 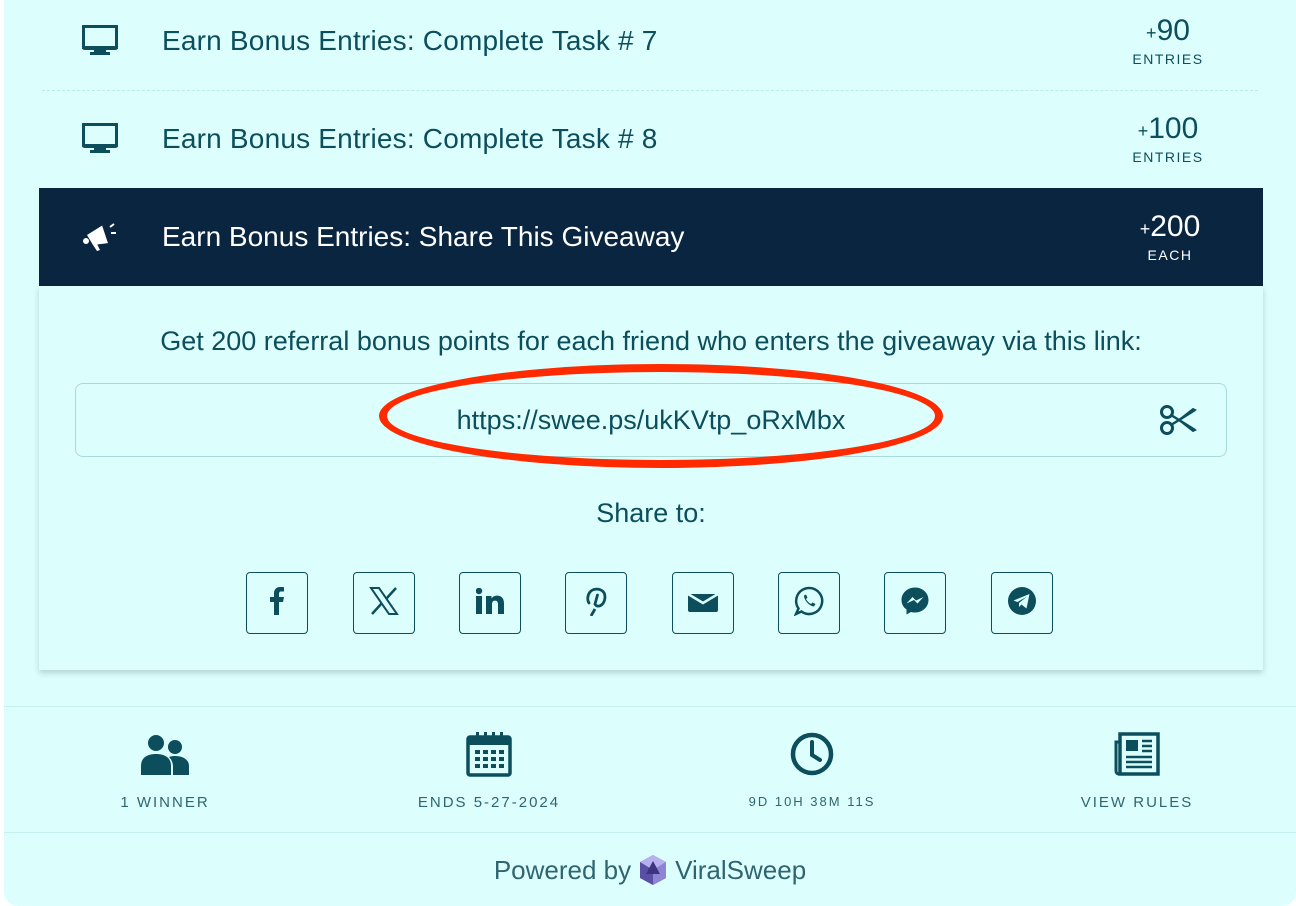 I want to click on entry-label: Earn Bonus Entries: Complete Task # 8, so click(x=410, y=138).